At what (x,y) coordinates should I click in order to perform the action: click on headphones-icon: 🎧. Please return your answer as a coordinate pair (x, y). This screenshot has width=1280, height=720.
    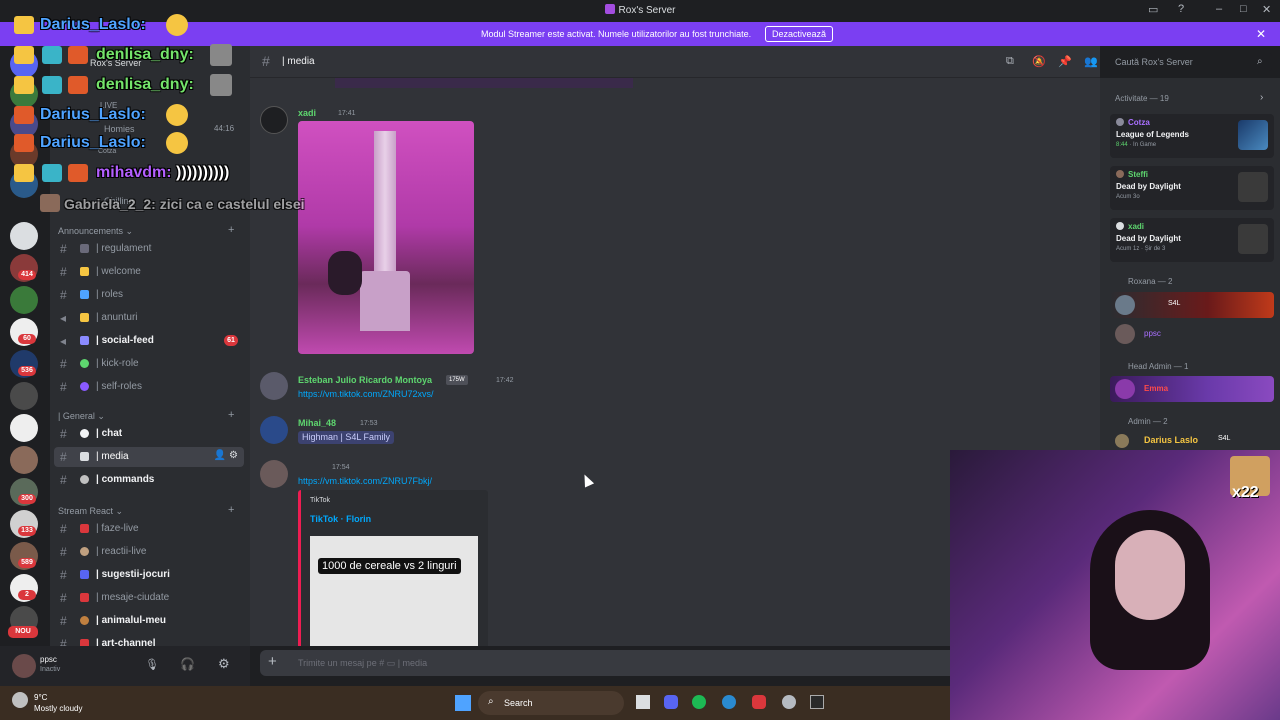
    Looking at the image, I should click on (187, 664).